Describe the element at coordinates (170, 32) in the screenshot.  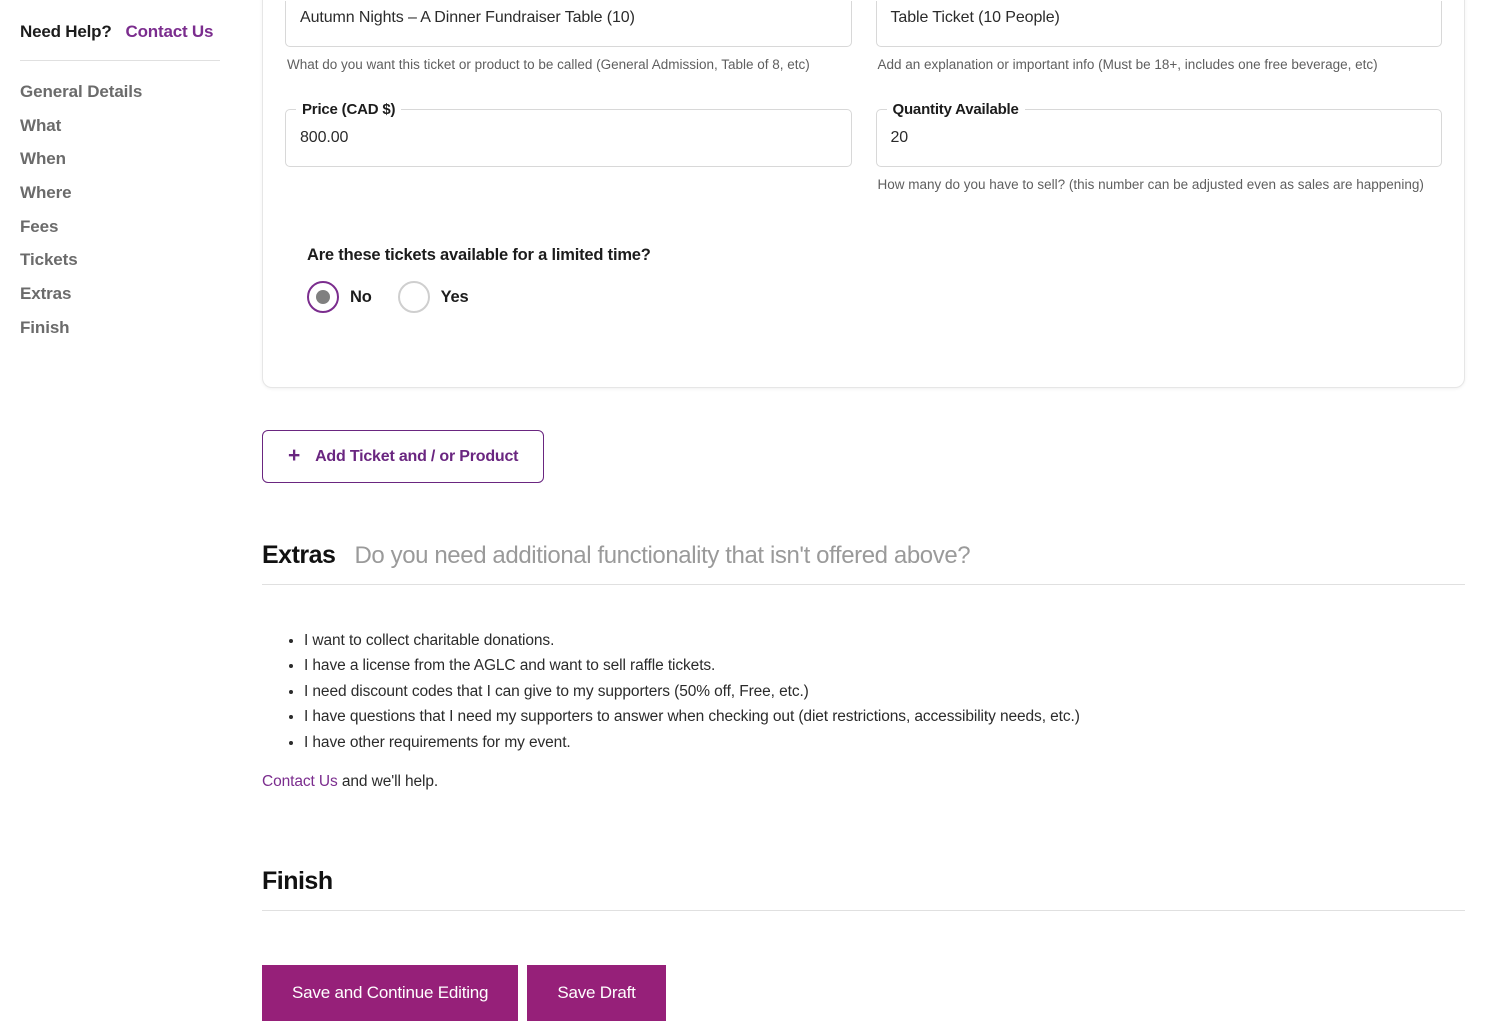
I see `sidebar-contact-us-link: Contact Us` at that location.